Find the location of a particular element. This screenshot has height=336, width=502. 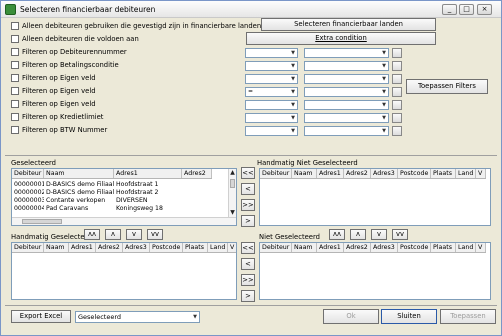

move-top-button: ʌʌ is located at coordinates (92, 234).